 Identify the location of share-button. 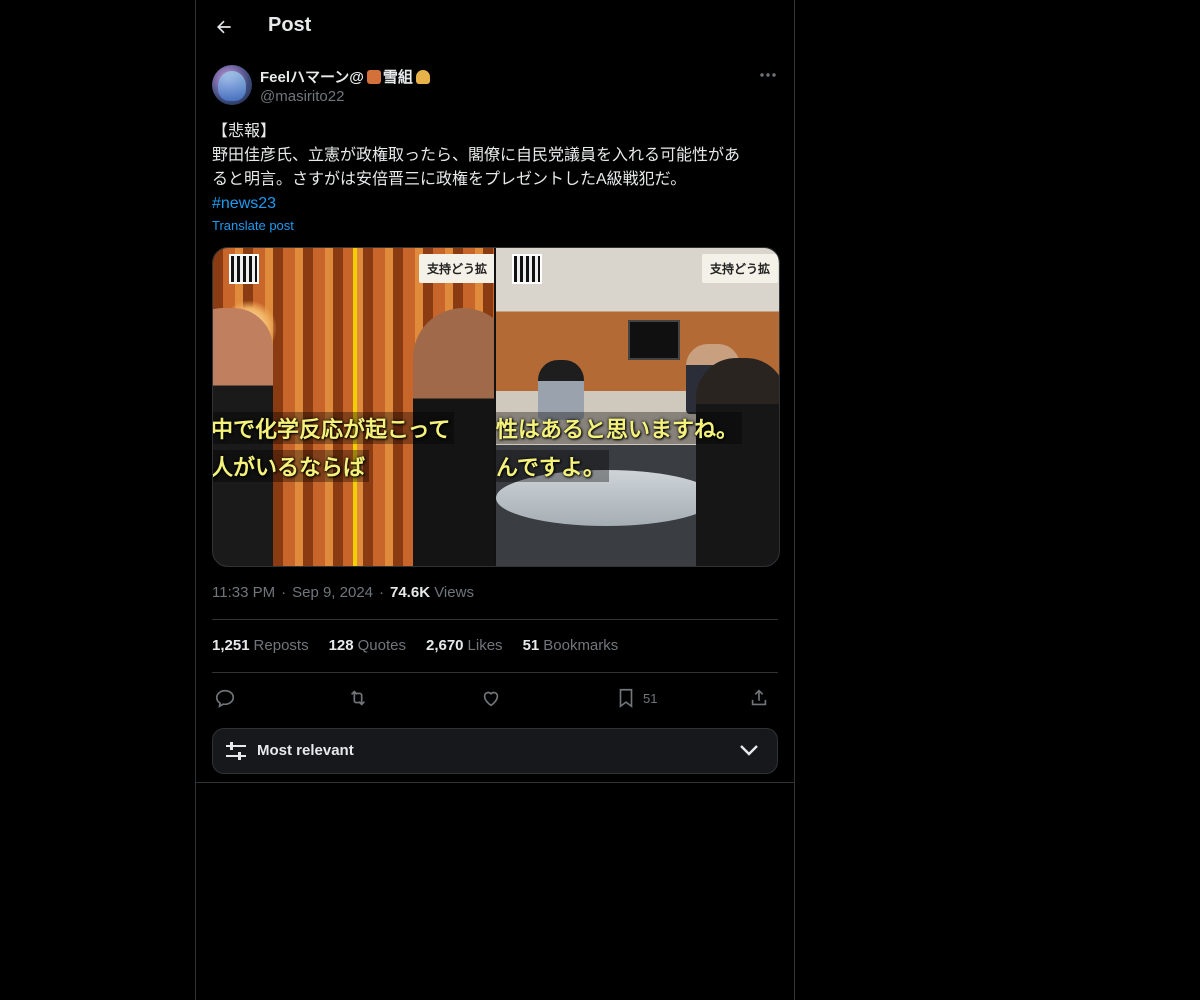
(759, 698).